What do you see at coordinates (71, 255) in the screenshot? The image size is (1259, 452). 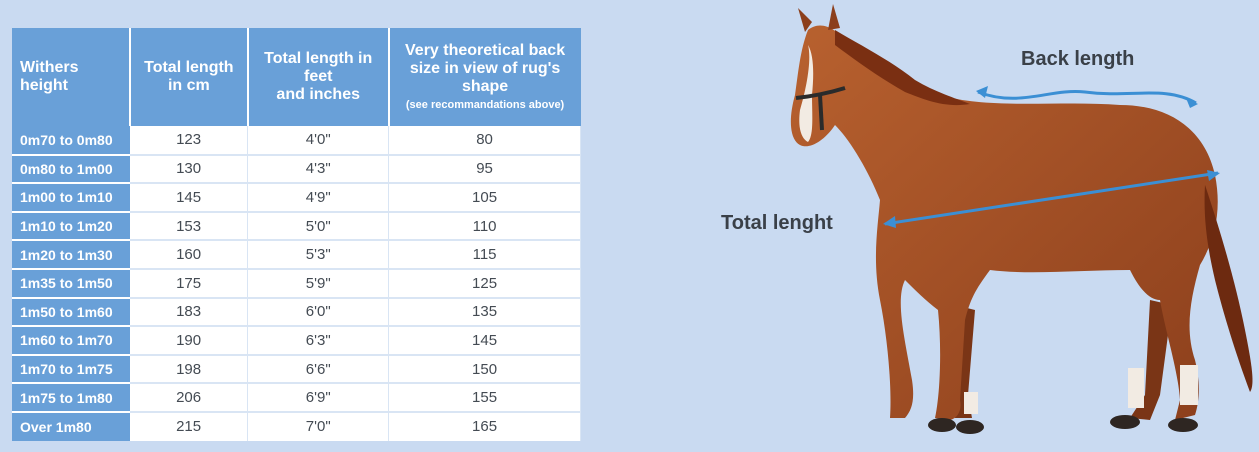 I see `cell-withers-height: 1m20 to 1m30` at bounding box center [71, 255].